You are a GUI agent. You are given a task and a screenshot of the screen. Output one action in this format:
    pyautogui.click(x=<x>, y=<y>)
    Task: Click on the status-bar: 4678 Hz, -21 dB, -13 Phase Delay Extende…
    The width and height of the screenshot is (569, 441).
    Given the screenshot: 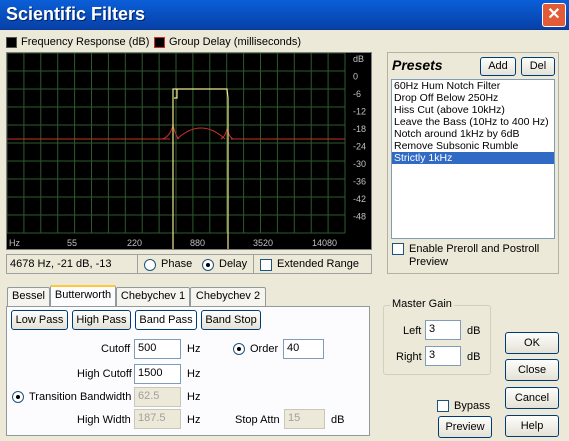 What is the action you would take?
    pyautogui.click(x=189, y=264)
    